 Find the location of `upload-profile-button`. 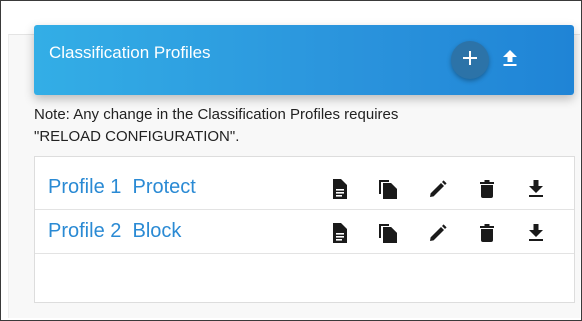

upload-profile-button is located at coordinates (510, 60).